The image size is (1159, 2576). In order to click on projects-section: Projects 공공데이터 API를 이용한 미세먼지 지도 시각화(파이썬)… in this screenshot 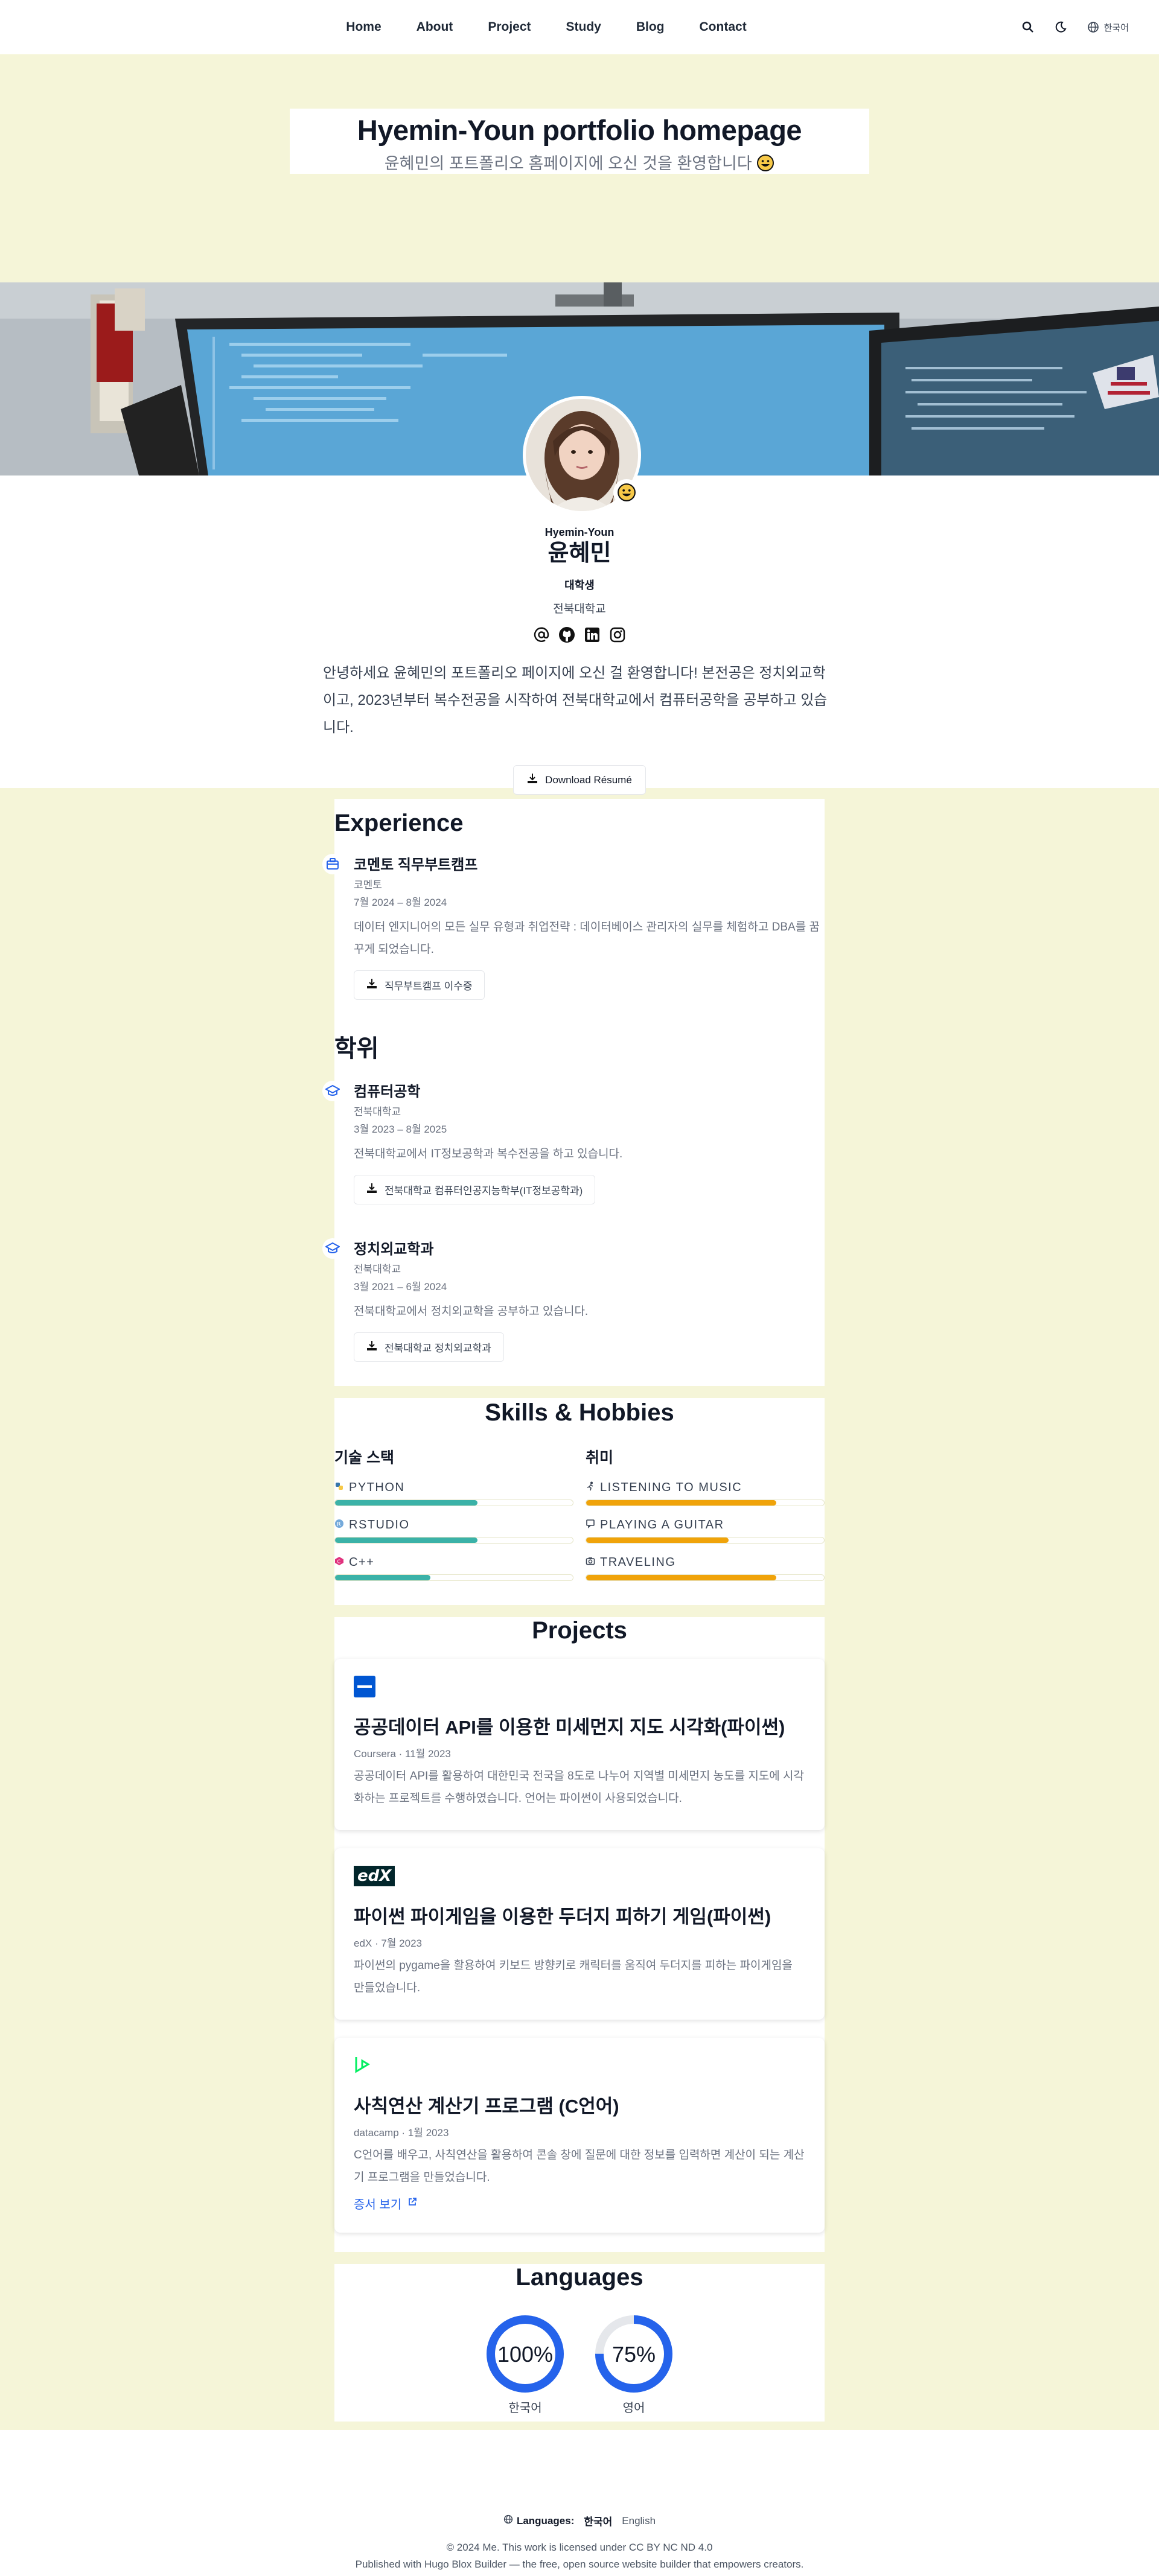, I will do `click(579, 1935)`.